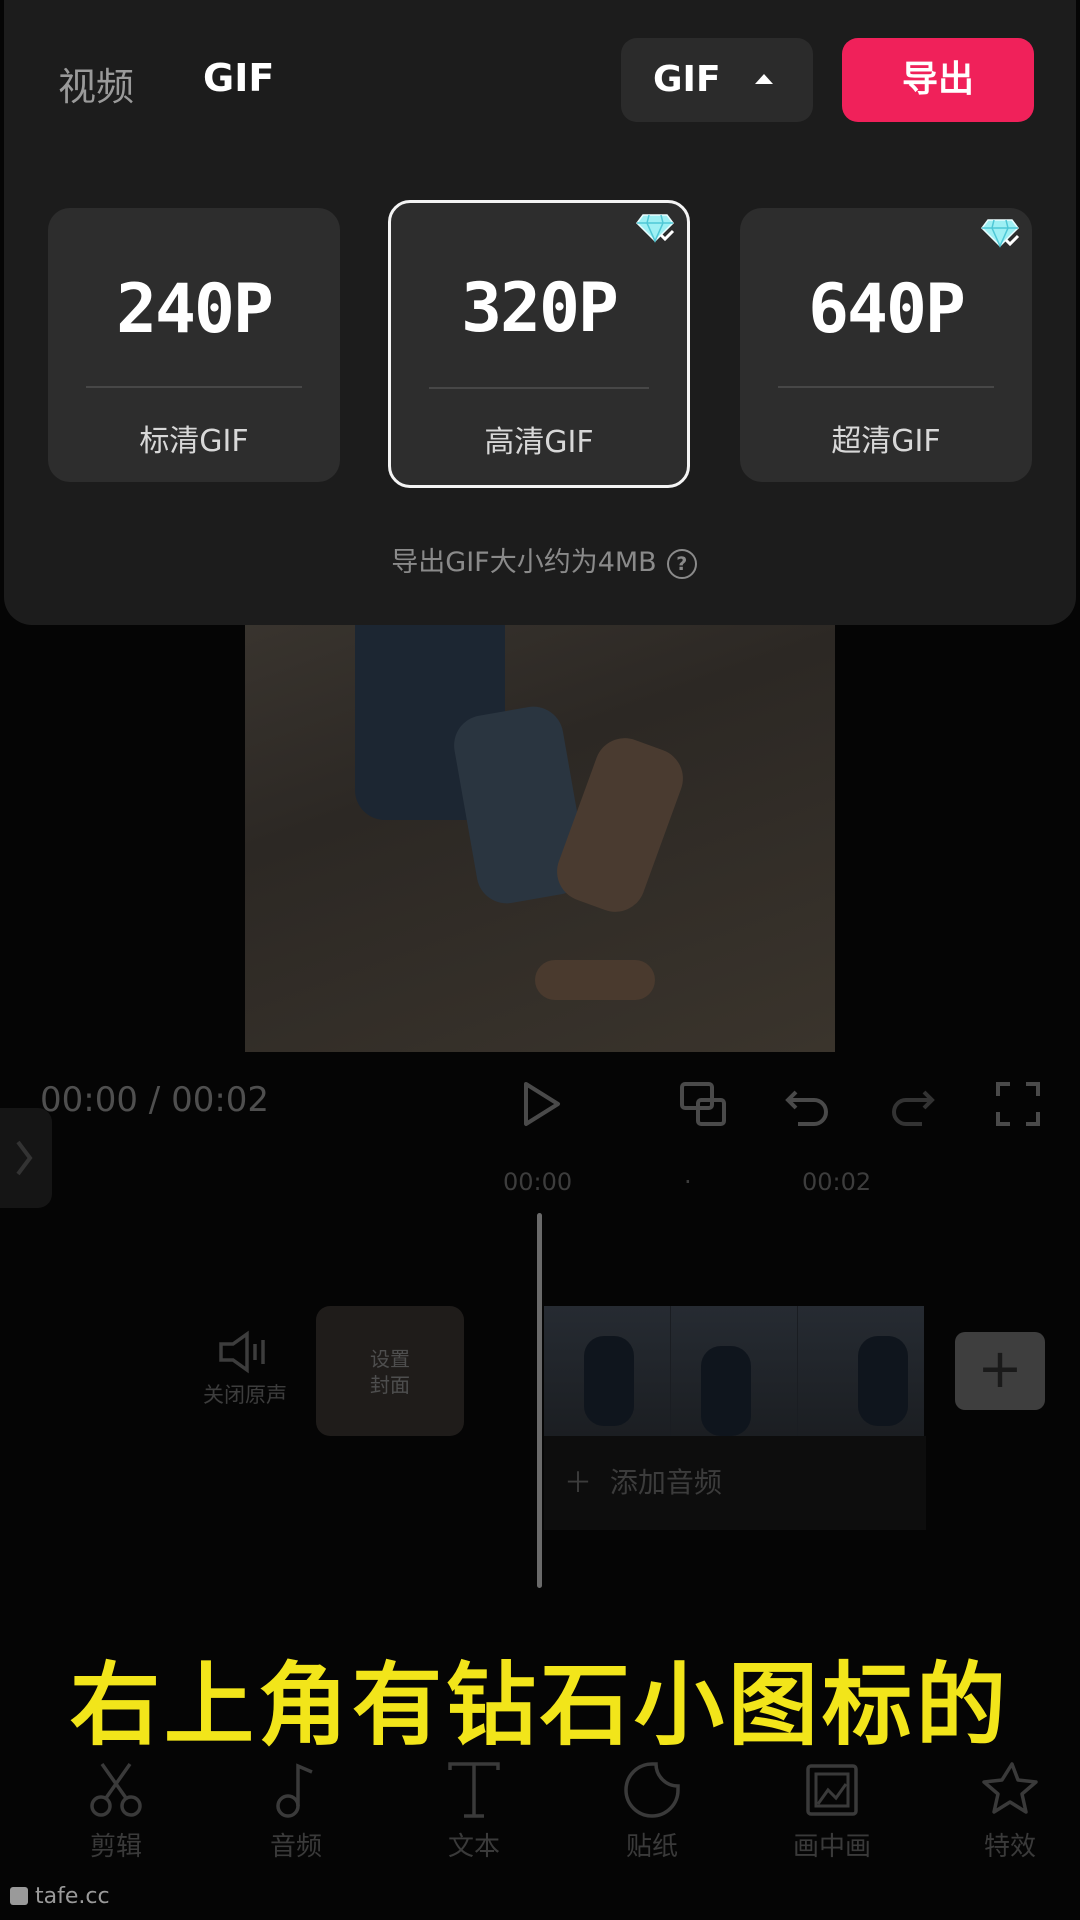 The height and width of the screenshot is (1920, 1080). I want to click on speaker-icon, so click(242, 1352).